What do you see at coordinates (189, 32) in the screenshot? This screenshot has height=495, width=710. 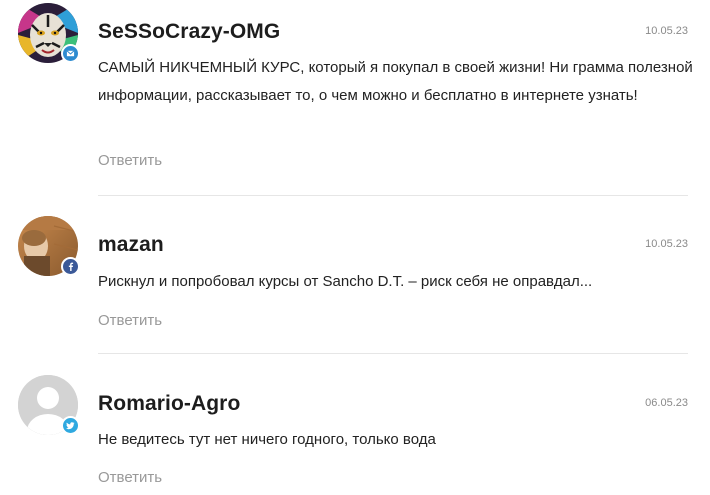 I see `comment-author: SeSSoCrazy-OMG` at bounding box center [189, 32].